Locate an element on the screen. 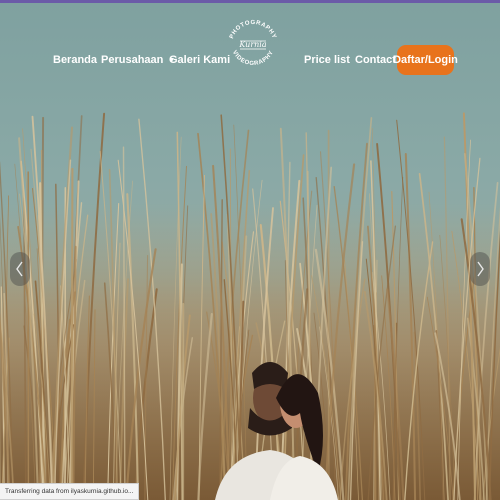 The image size is (500, 500). nav-item-label: Price list is located at coordinates (327, 60).